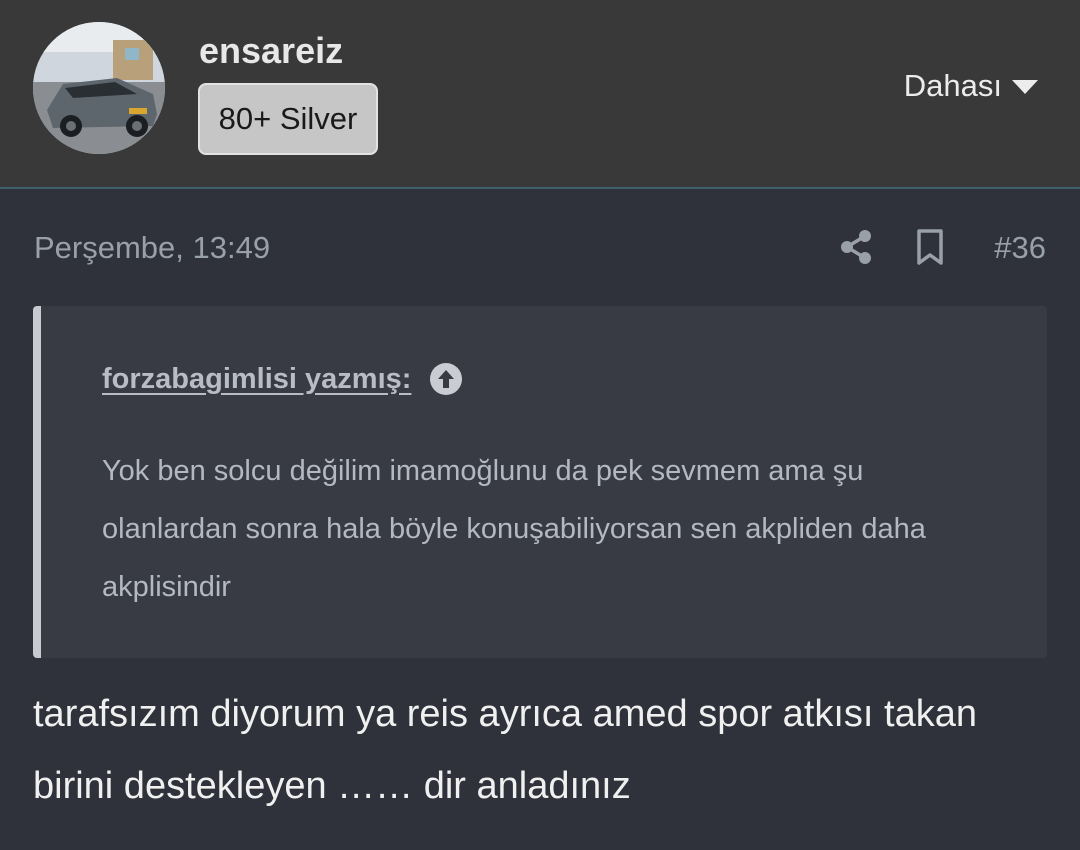 Image resolution: width=1080 pixels, height=850 pixels. What do you see at coordinates (952, 85) in the screenshot?
I see `more-menu-label: Dahası` at bounding box center [952, 85].